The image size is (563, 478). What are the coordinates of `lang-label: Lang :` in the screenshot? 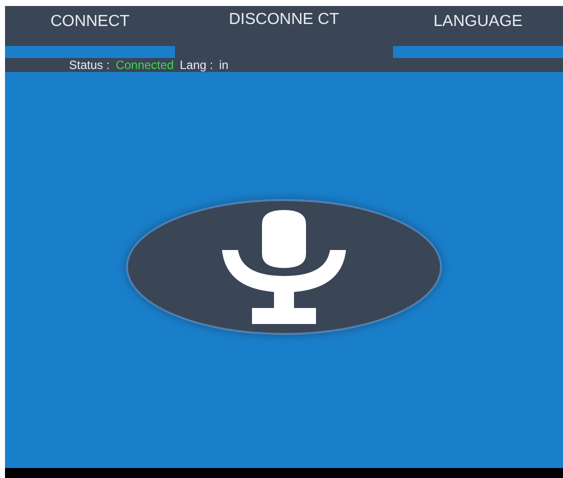 It's located at (197, 65).